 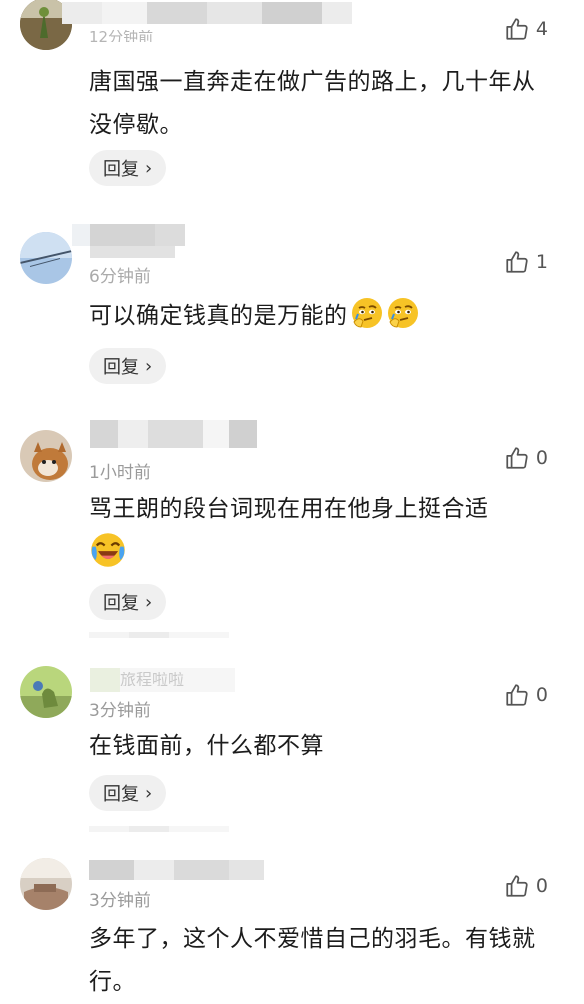 I want to click on username-partial: 旅程啦啦, so click(x=152, y=679).